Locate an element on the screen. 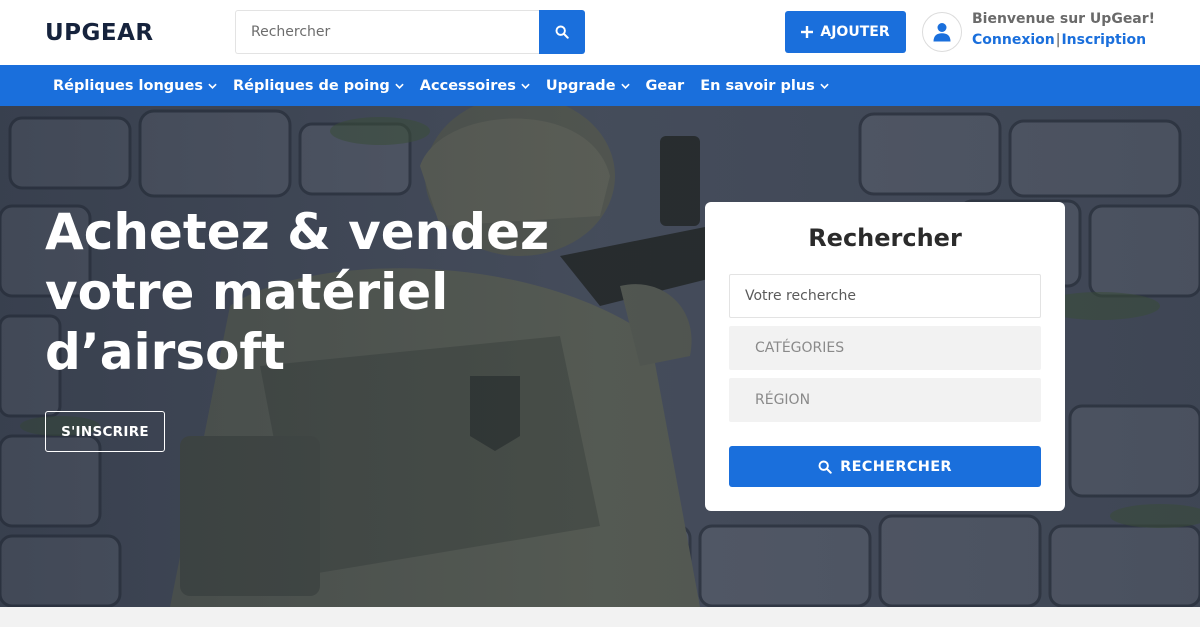 This screenshot has width=1200, height=627. search-submit-label: RECHERCHER is located at coordinates (896, 466).